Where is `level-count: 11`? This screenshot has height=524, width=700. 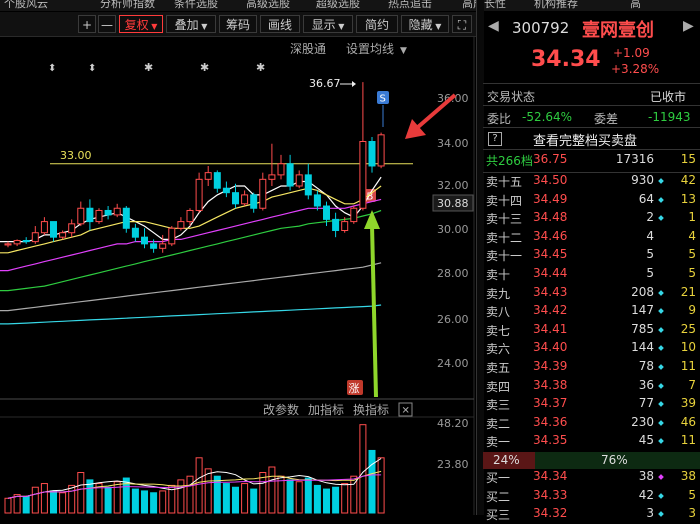 level-count: 11 is located at coordinates (688, 366).